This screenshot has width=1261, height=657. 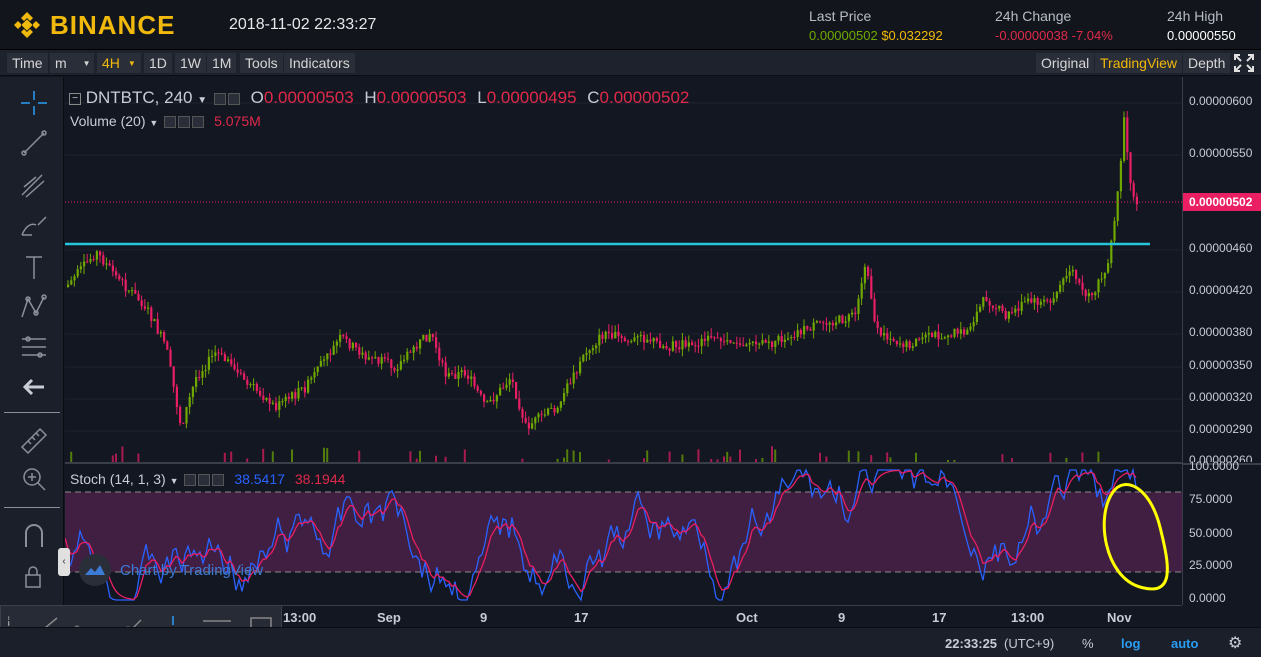 What do you see at coordinates (222, 63) in the screenshot?
I see `interval-1m-button: 1M` at bounding box center [222, 63].